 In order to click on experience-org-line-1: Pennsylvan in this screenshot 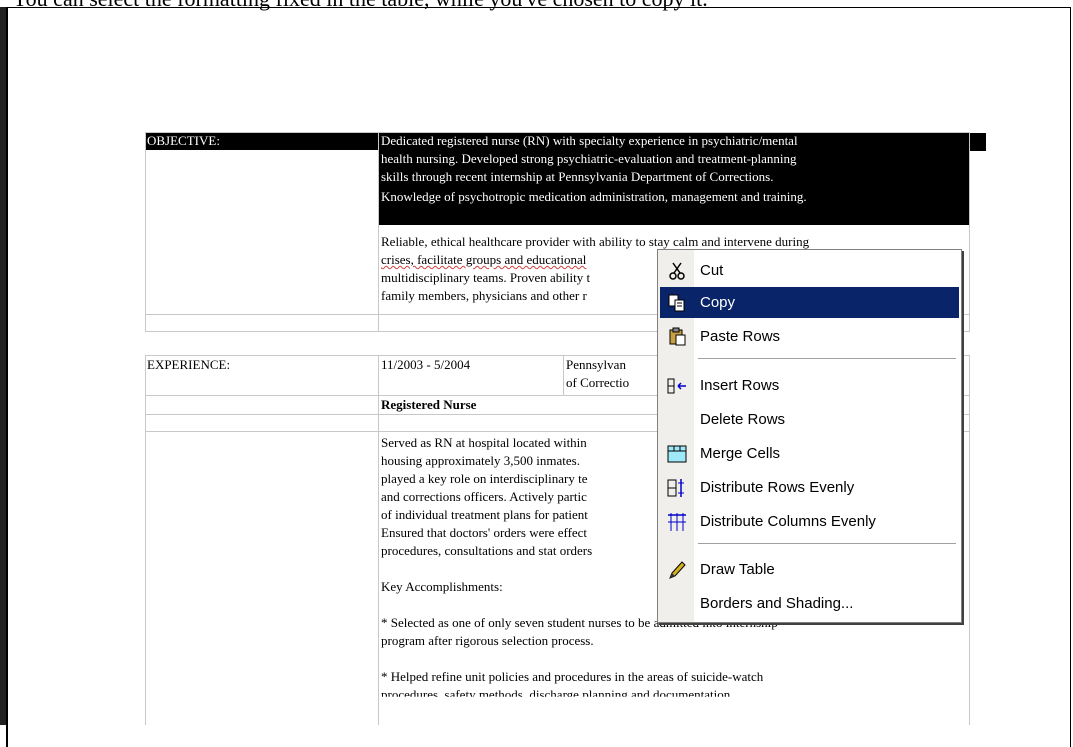, I will do `click(596, 365)`.